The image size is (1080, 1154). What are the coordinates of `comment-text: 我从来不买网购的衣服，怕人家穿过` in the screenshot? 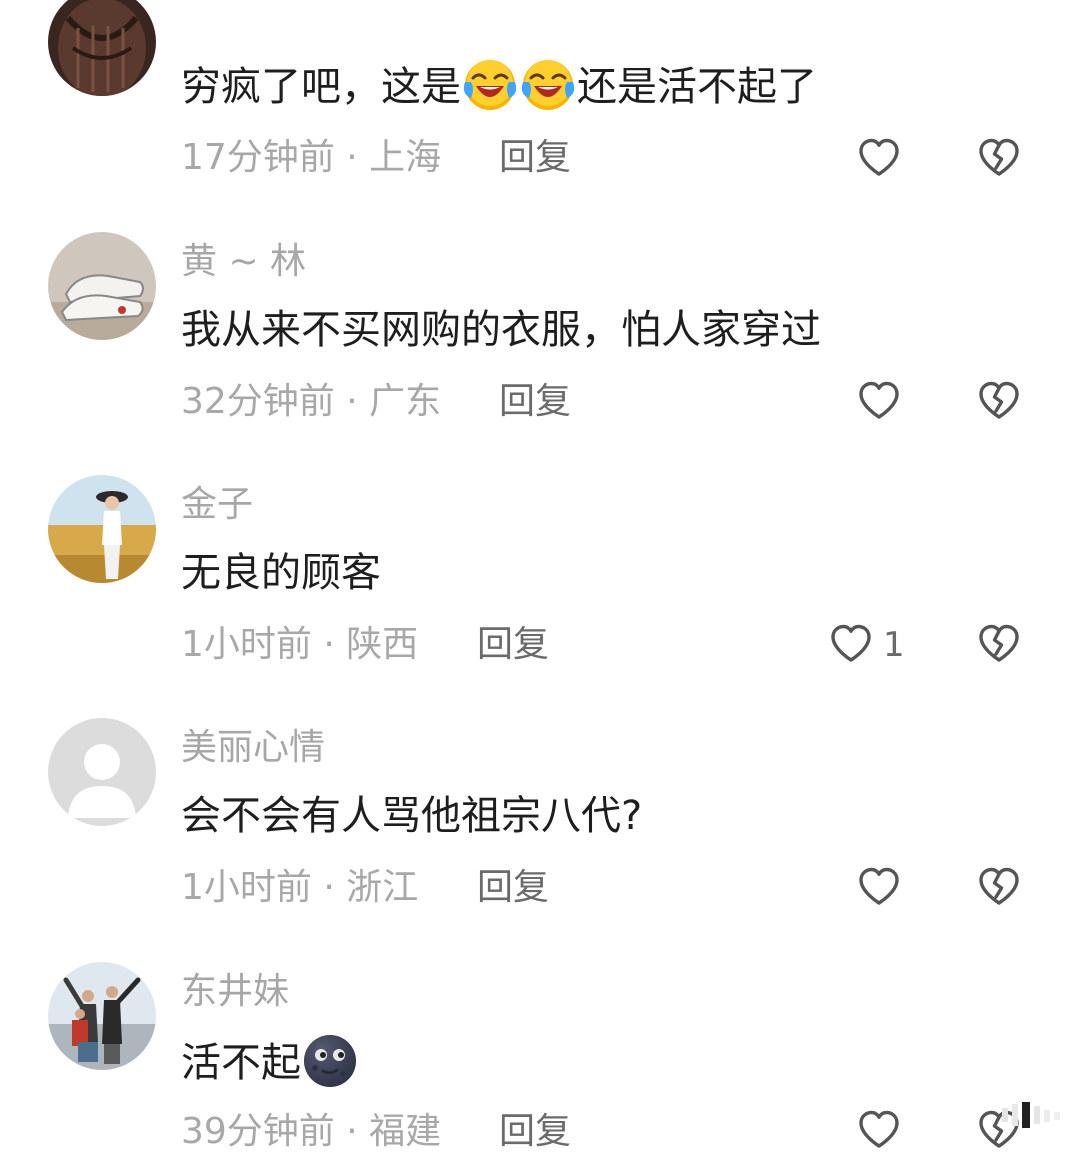 It's located at (501, 330).